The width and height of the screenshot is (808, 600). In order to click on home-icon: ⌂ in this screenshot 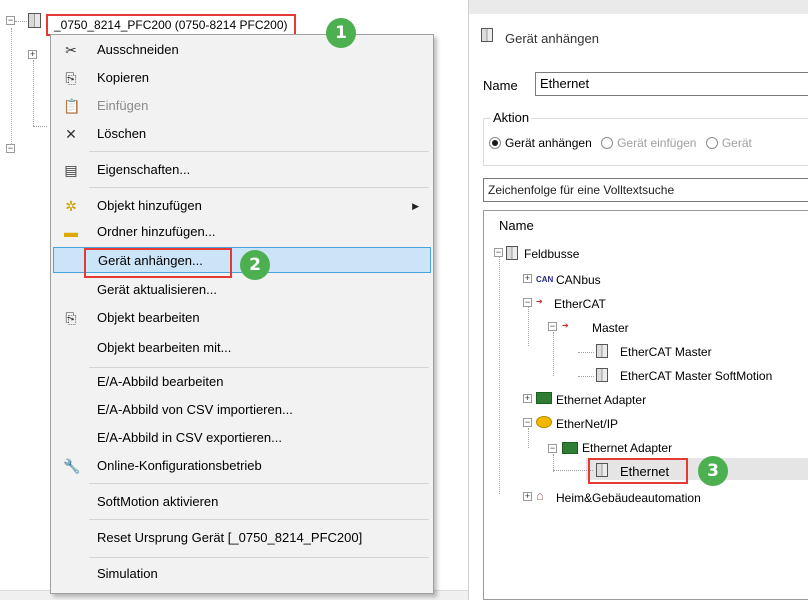, I will do `click(540, 495)`.